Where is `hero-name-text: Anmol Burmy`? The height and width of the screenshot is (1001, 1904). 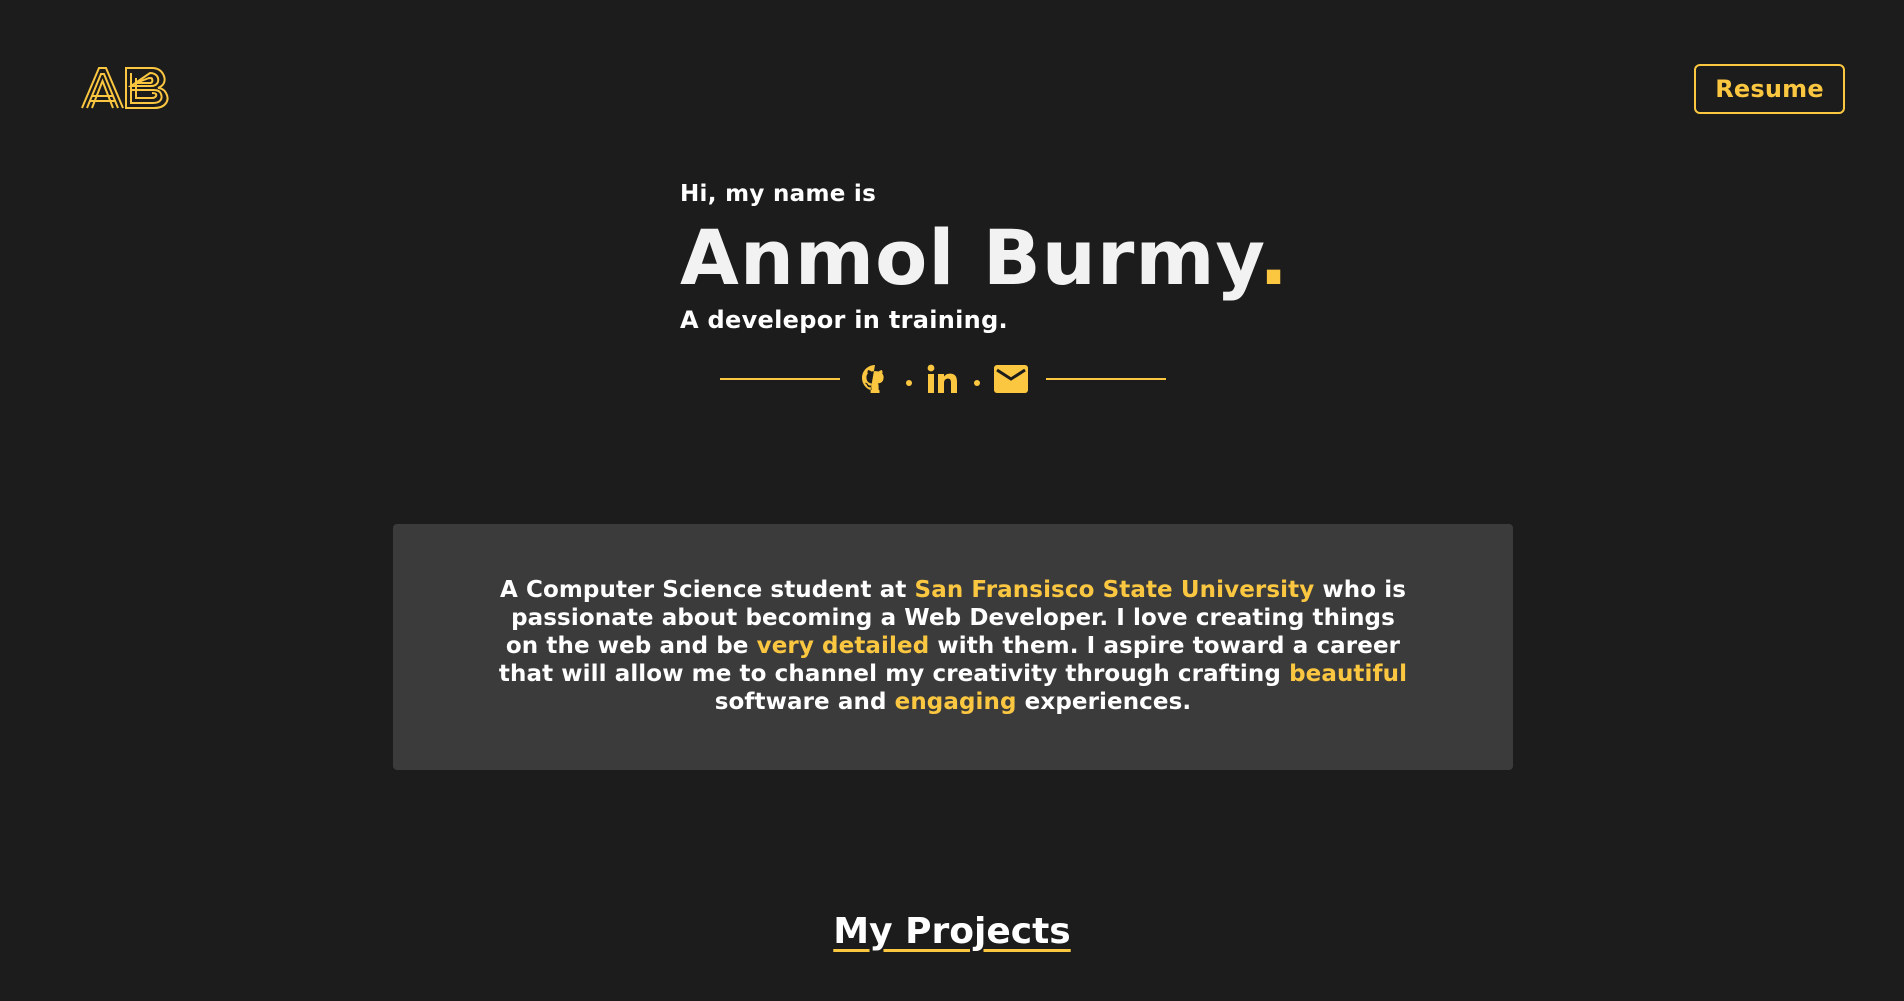 hero-name-text: Anmol Burmy is located at coordinates (970, 257).